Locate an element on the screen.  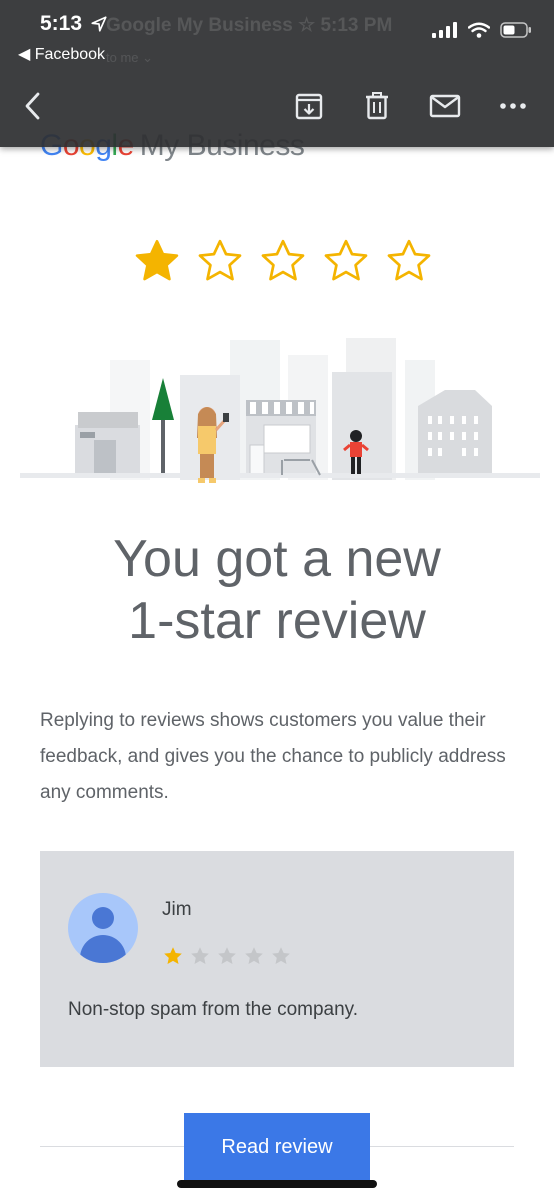
status-indicators is located at coordinates (482, 30).